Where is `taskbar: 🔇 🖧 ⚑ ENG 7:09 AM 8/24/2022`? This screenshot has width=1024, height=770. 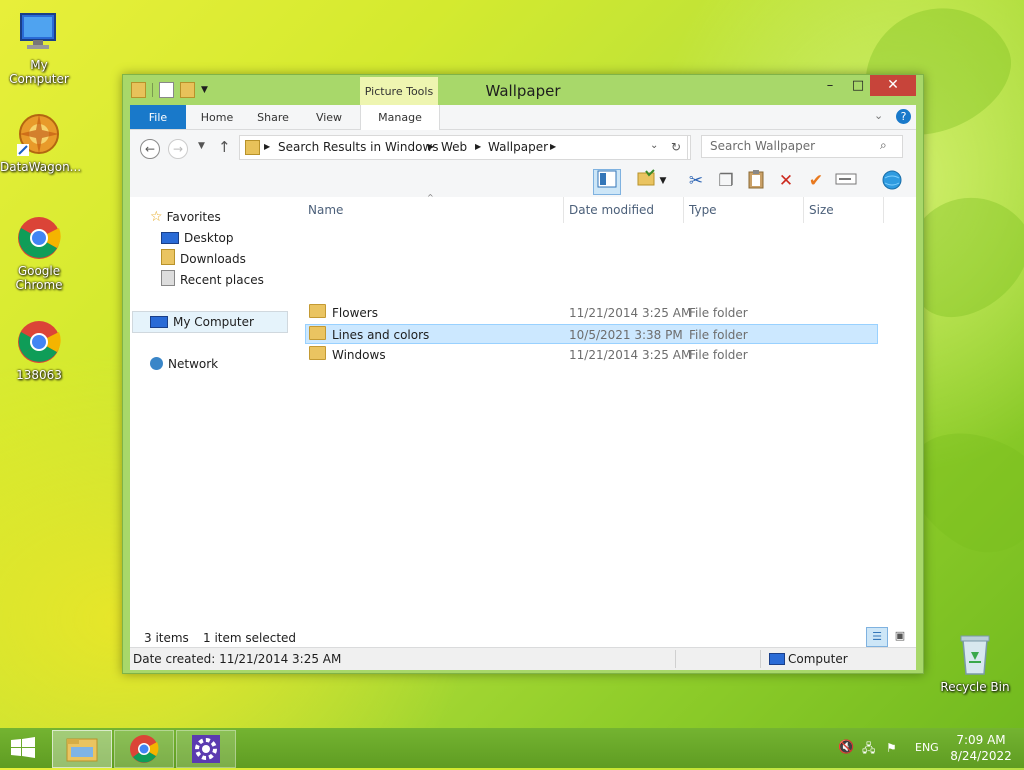
taskbar: 🔇 🖧 ⚑ ENG 7:09 AM 8/24/2022 is located at coordinates (512, 748).